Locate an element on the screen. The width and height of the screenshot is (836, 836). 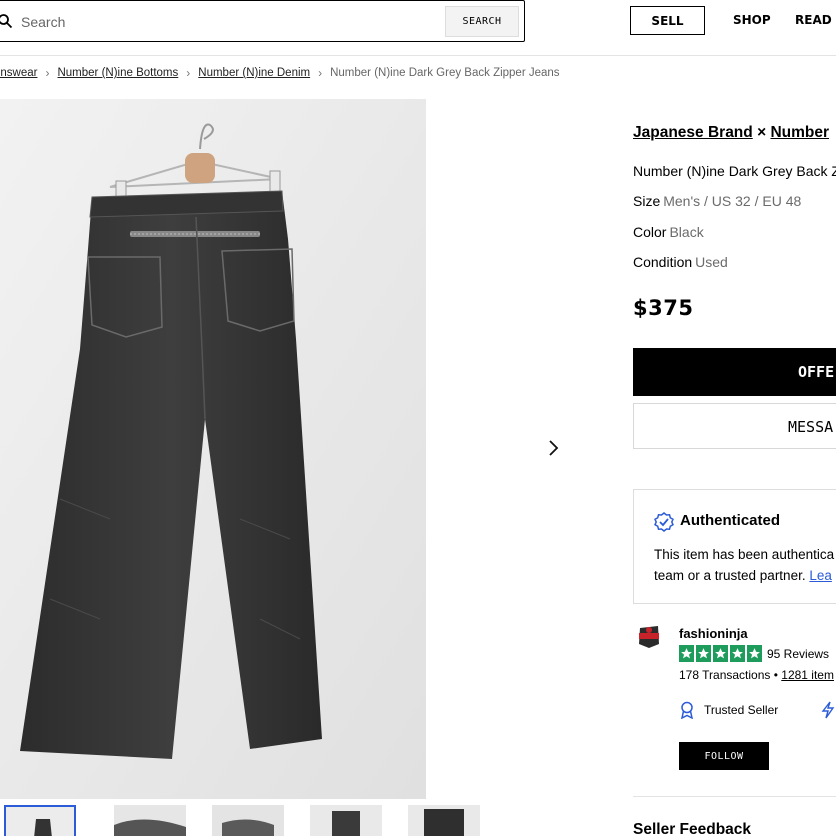
condition-row: Condition Used is located at coordinates (680, 262).